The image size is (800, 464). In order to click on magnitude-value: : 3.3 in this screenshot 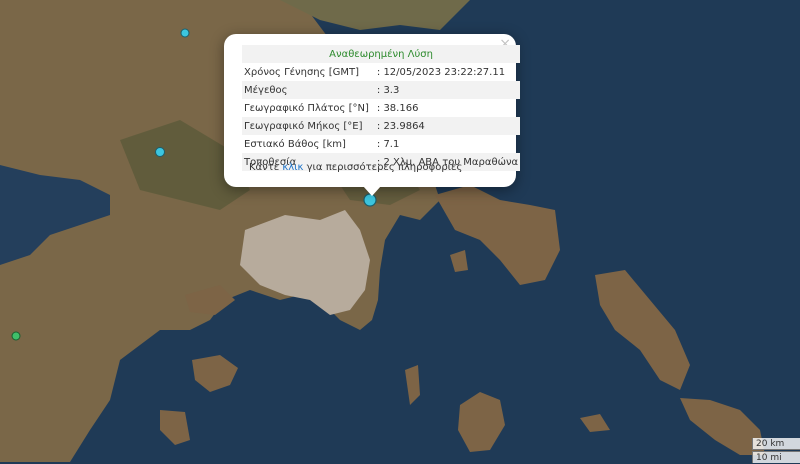, I will do `click(445, 90)`.